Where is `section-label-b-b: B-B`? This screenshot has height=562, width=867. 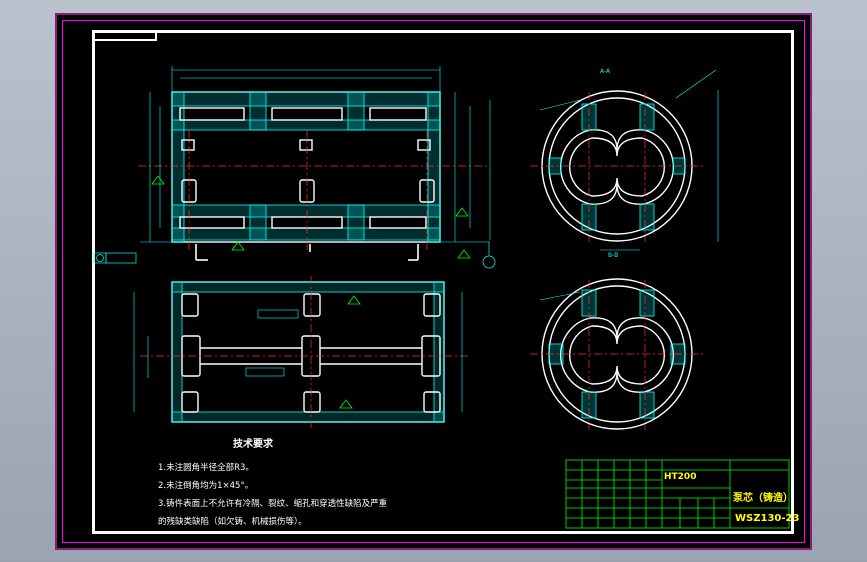
section-label-b-b: B-B is located at coordinates (613, 255).